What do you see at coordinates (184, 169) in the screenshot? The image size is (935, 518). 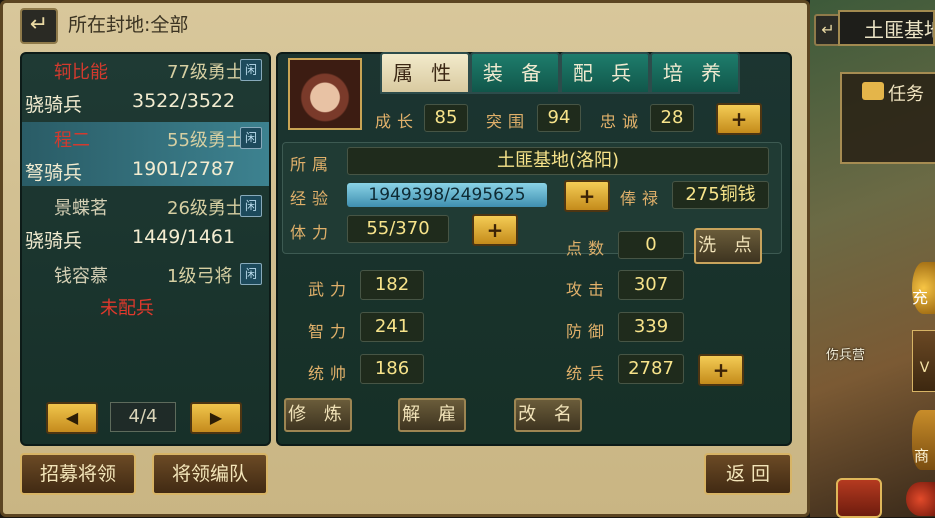 I see `troop-count: 1901/2787` at bounding box center [184, 169].